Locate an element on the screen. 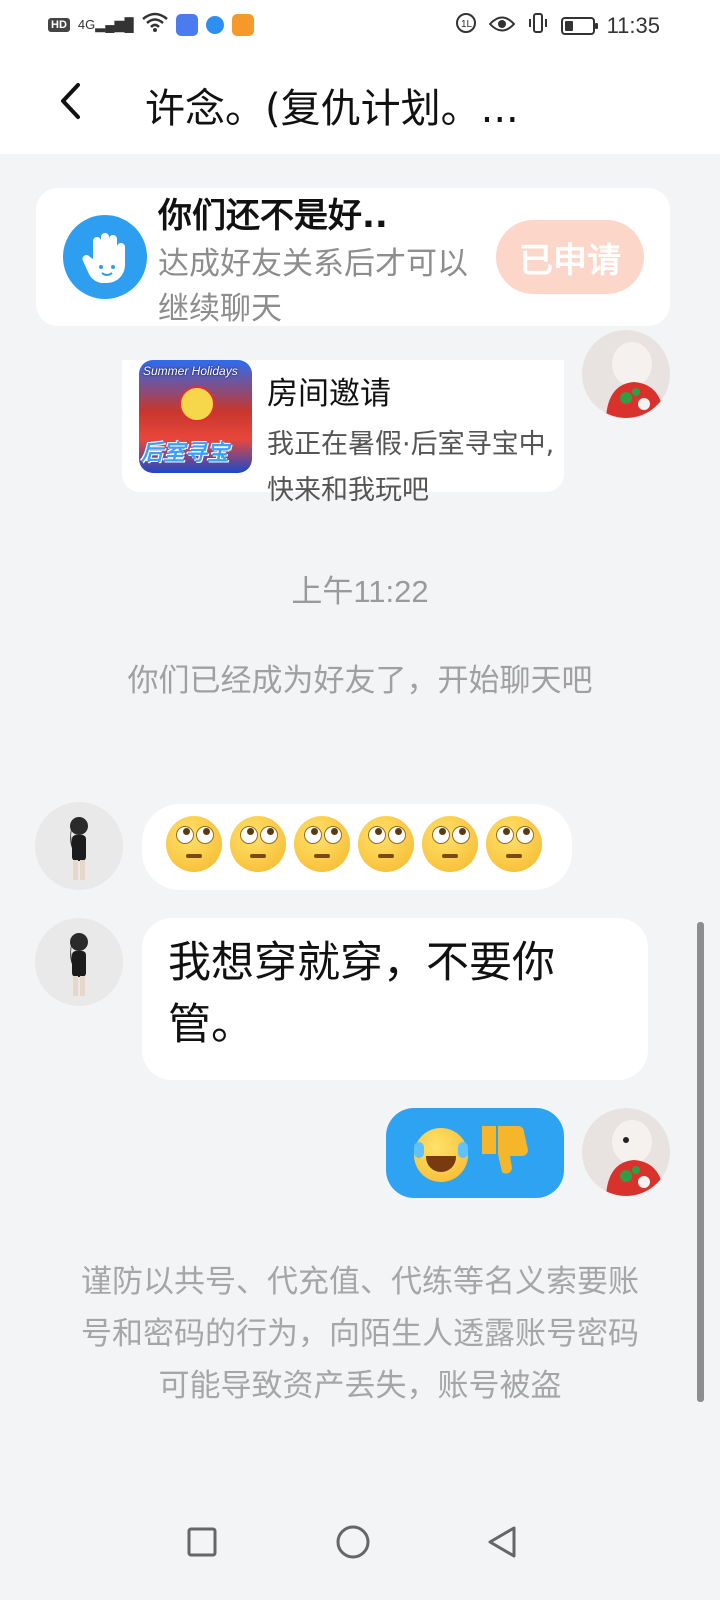  video-app-icon is located at coordinates (242, 24).